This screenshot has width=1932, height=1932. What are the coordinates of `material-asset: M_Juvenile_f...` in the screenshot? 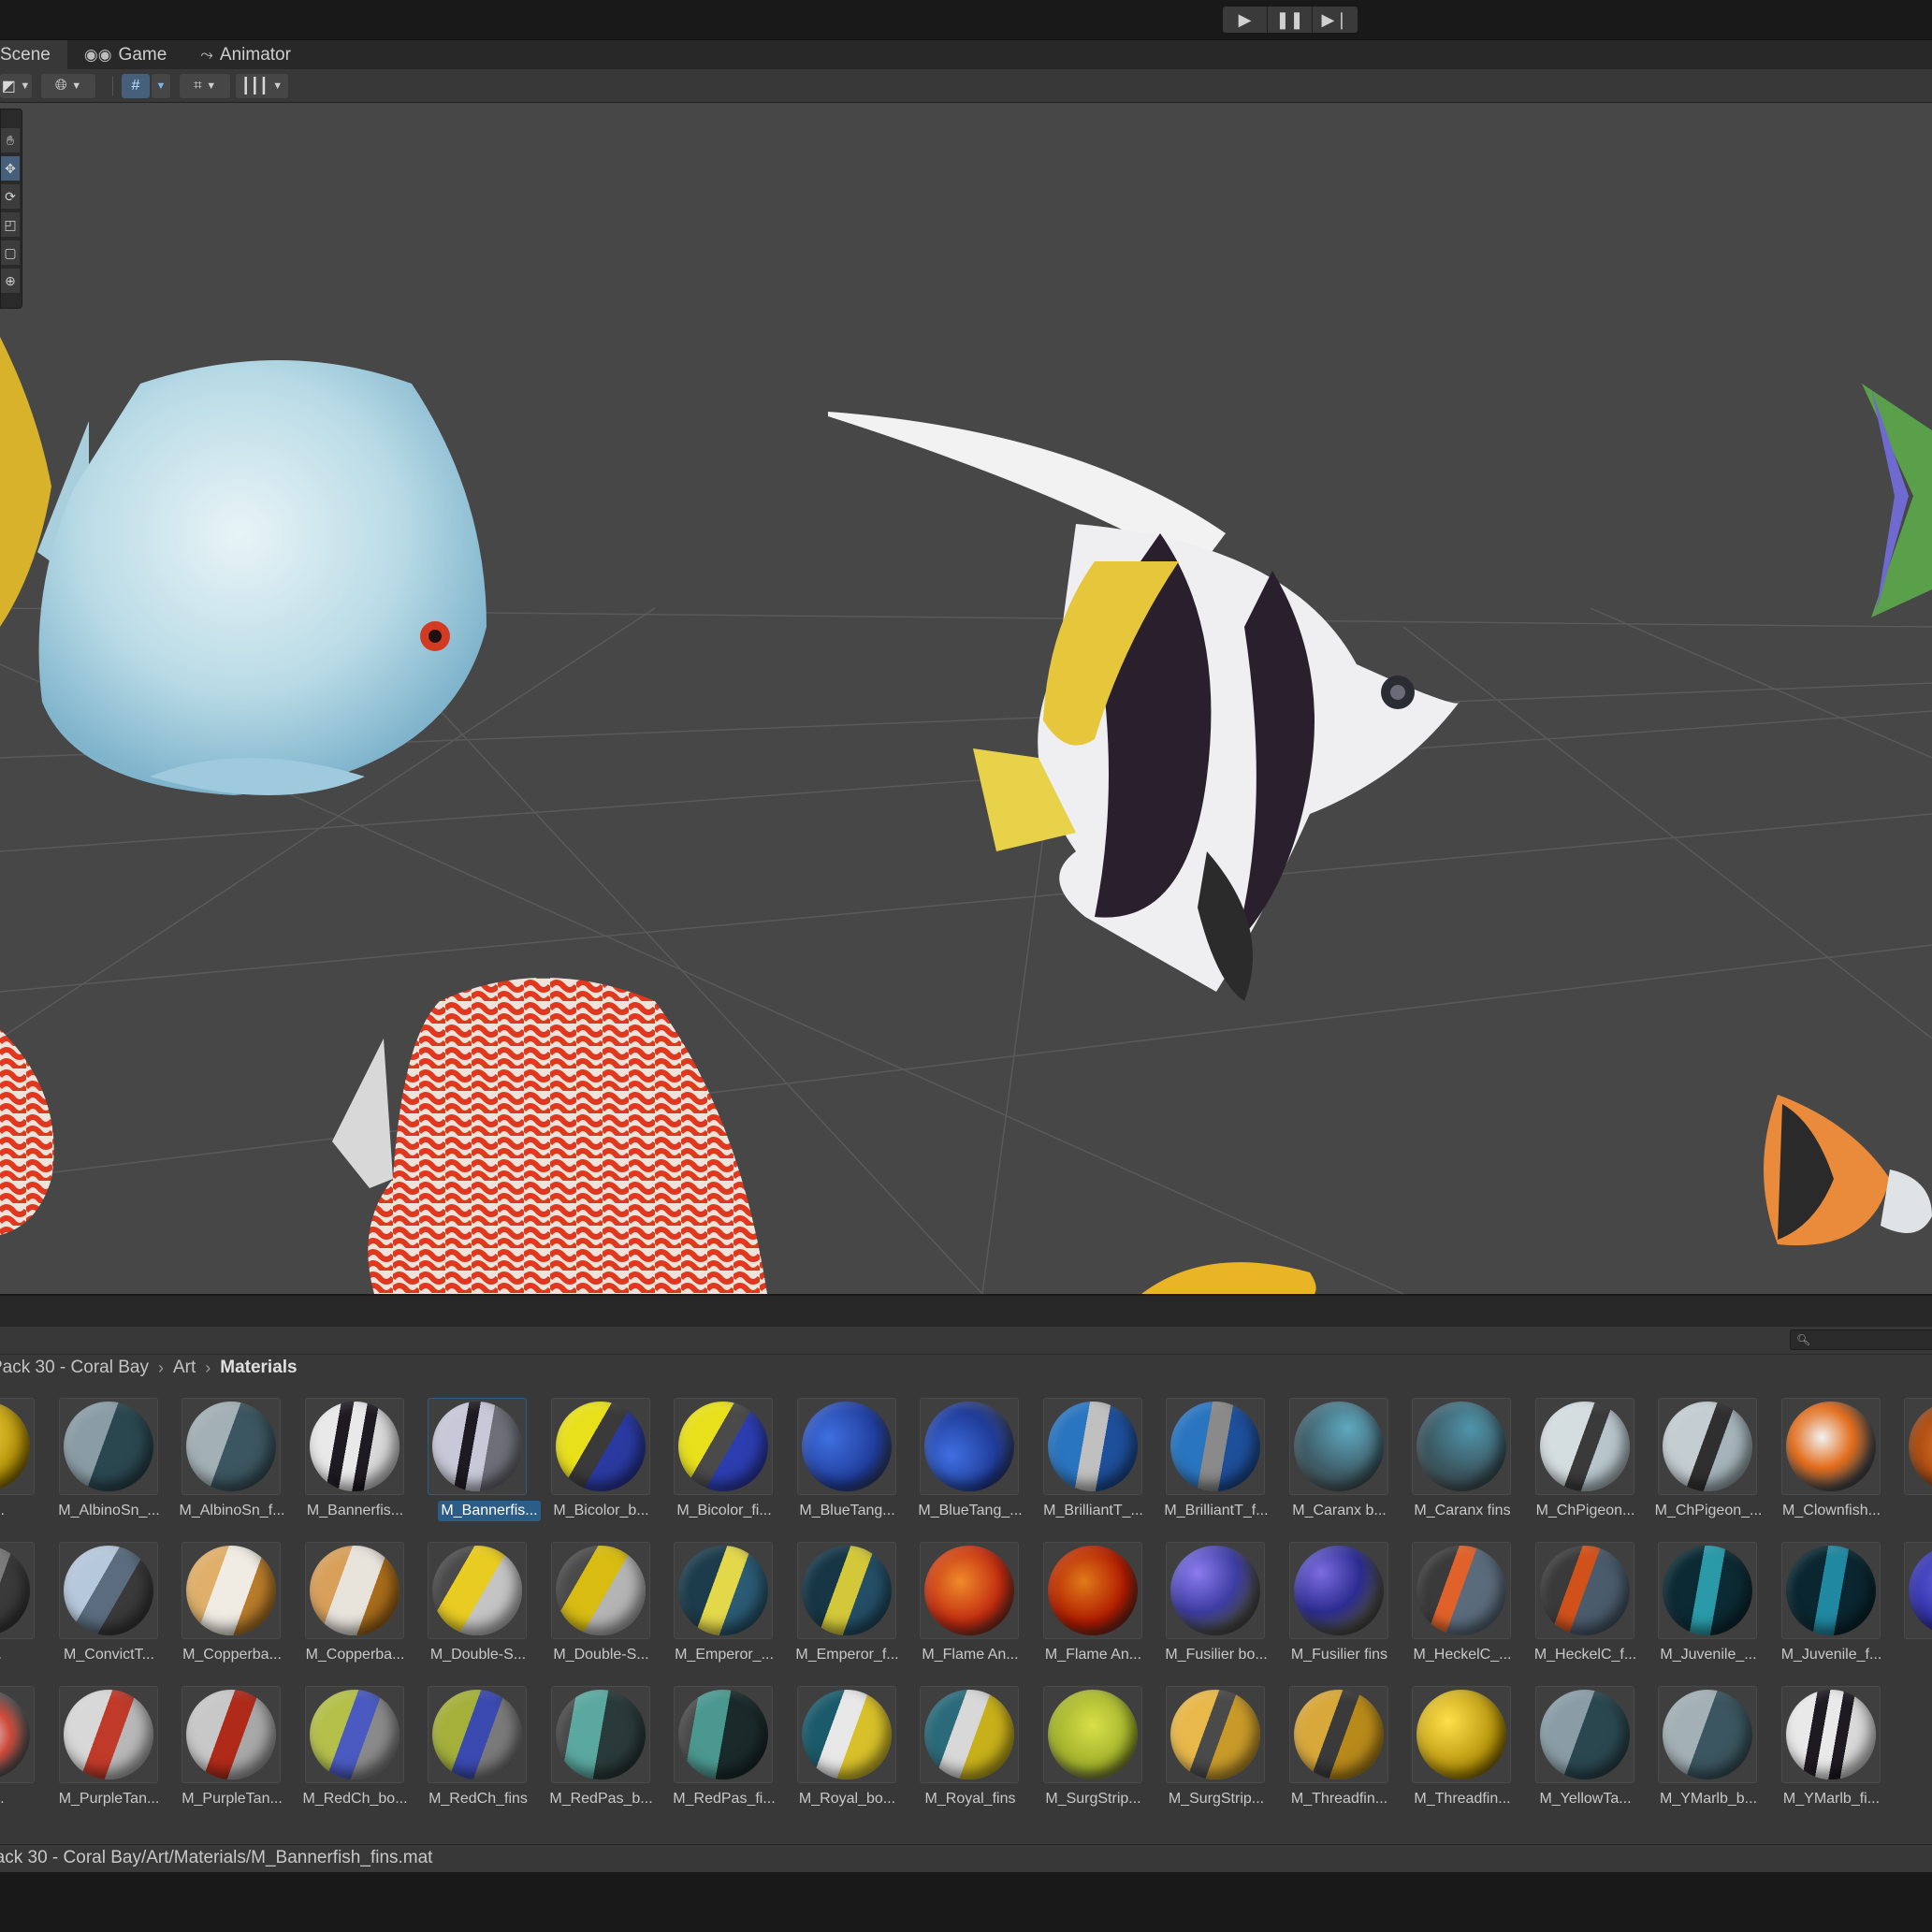 It's located at (1823, 1595).